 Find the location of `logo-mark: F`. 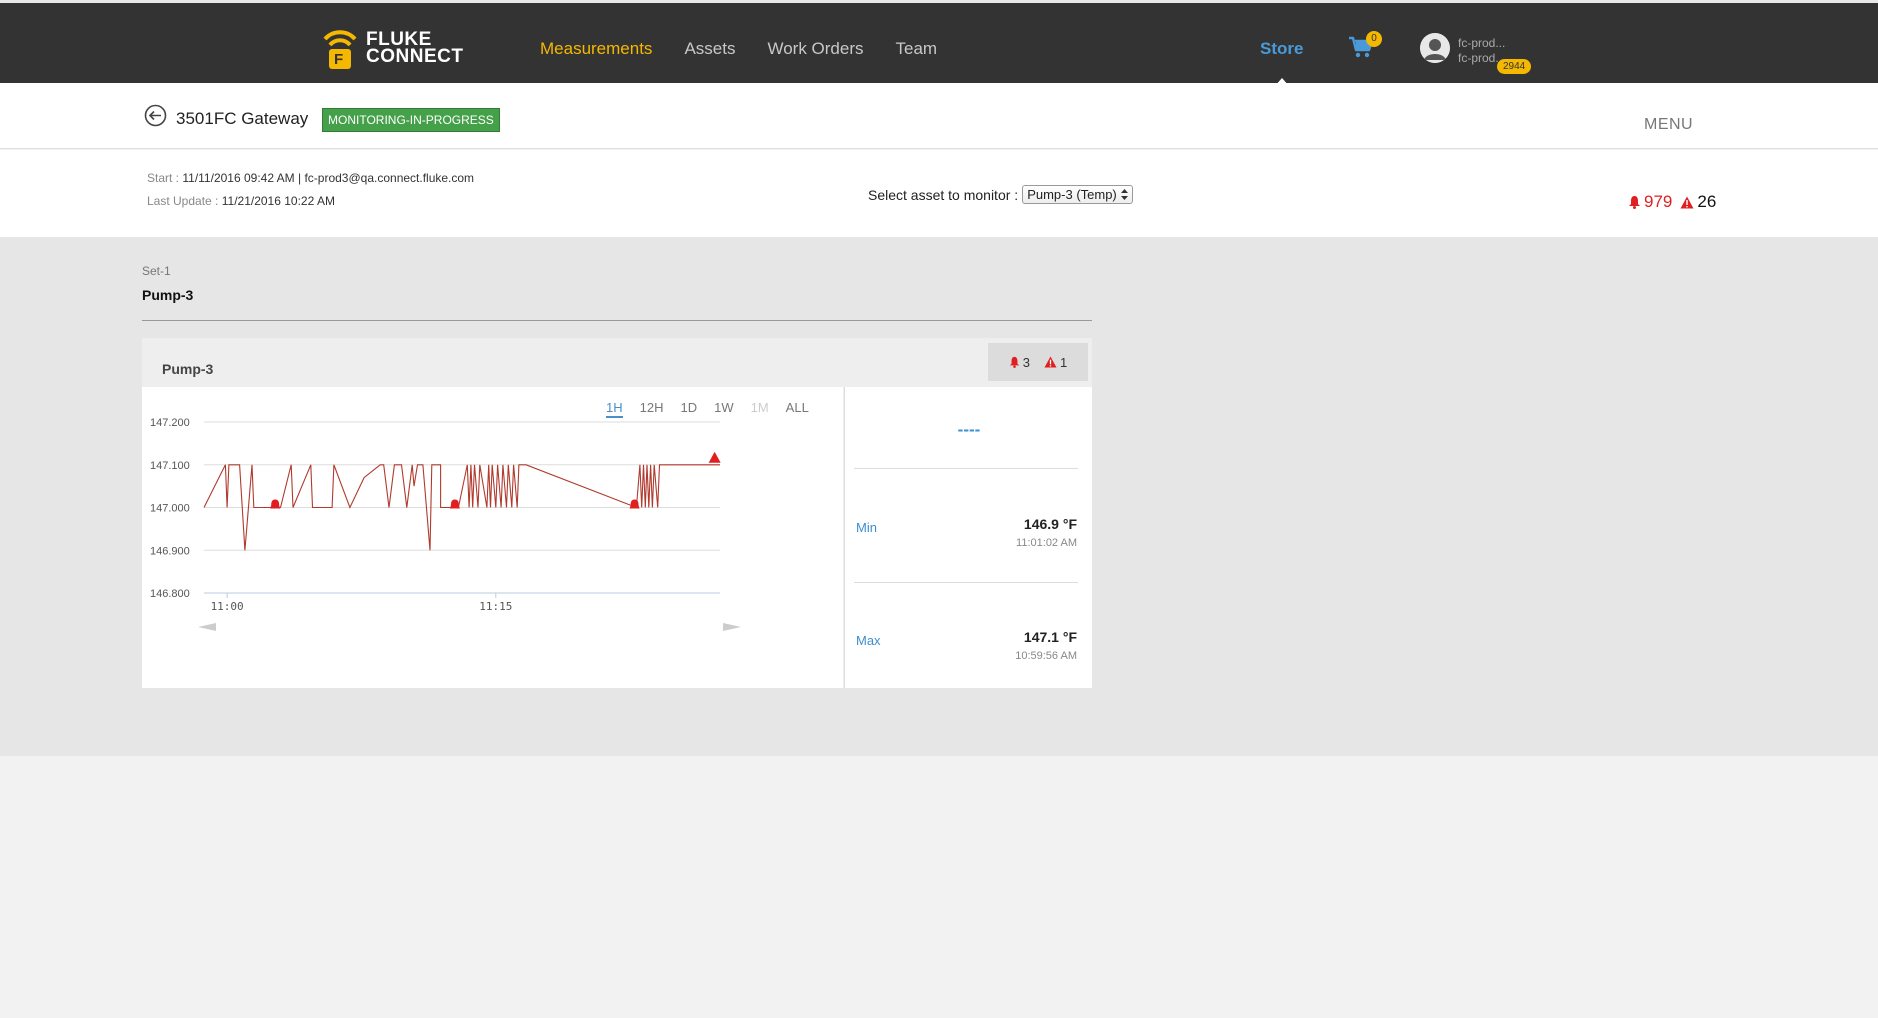

logo-mark: F is located at coordinates (339, 59).